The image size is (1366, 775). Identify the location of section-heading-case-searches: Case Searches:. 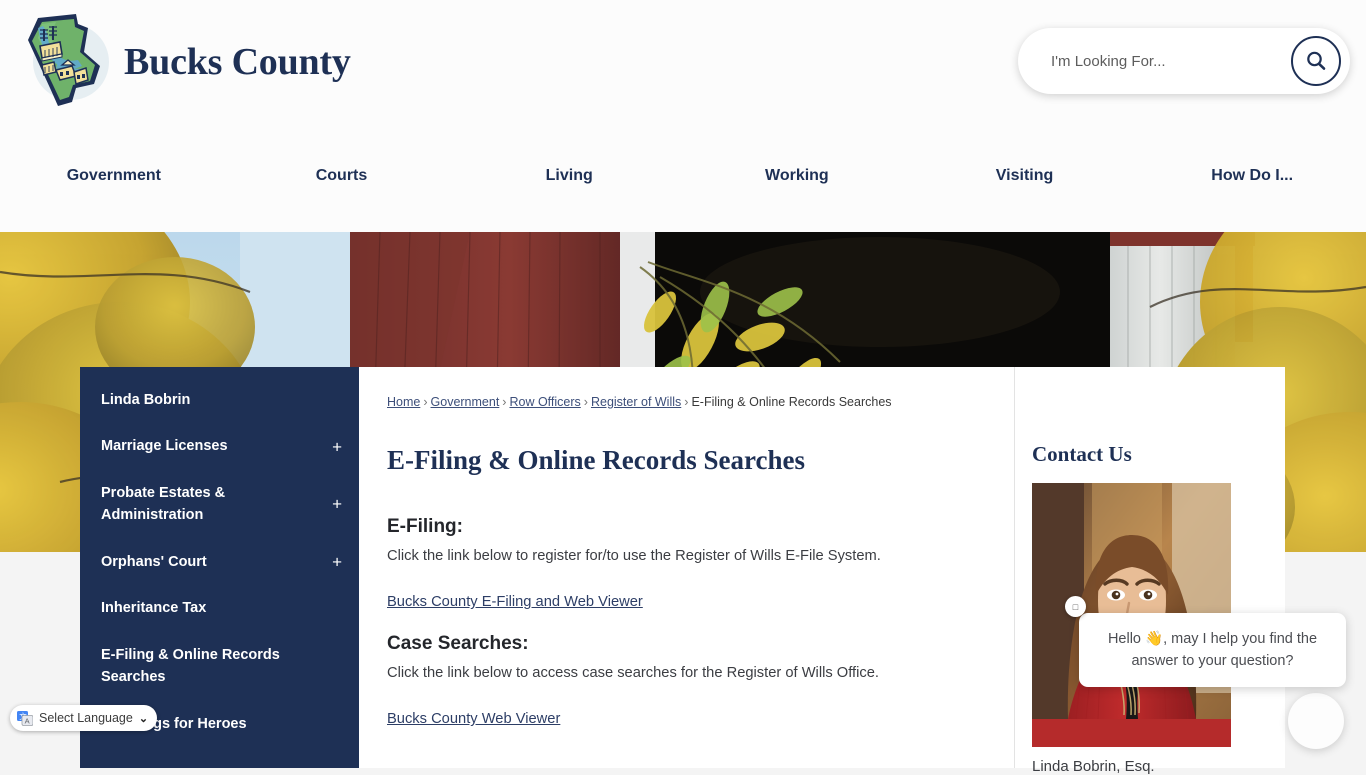
(458, 644).